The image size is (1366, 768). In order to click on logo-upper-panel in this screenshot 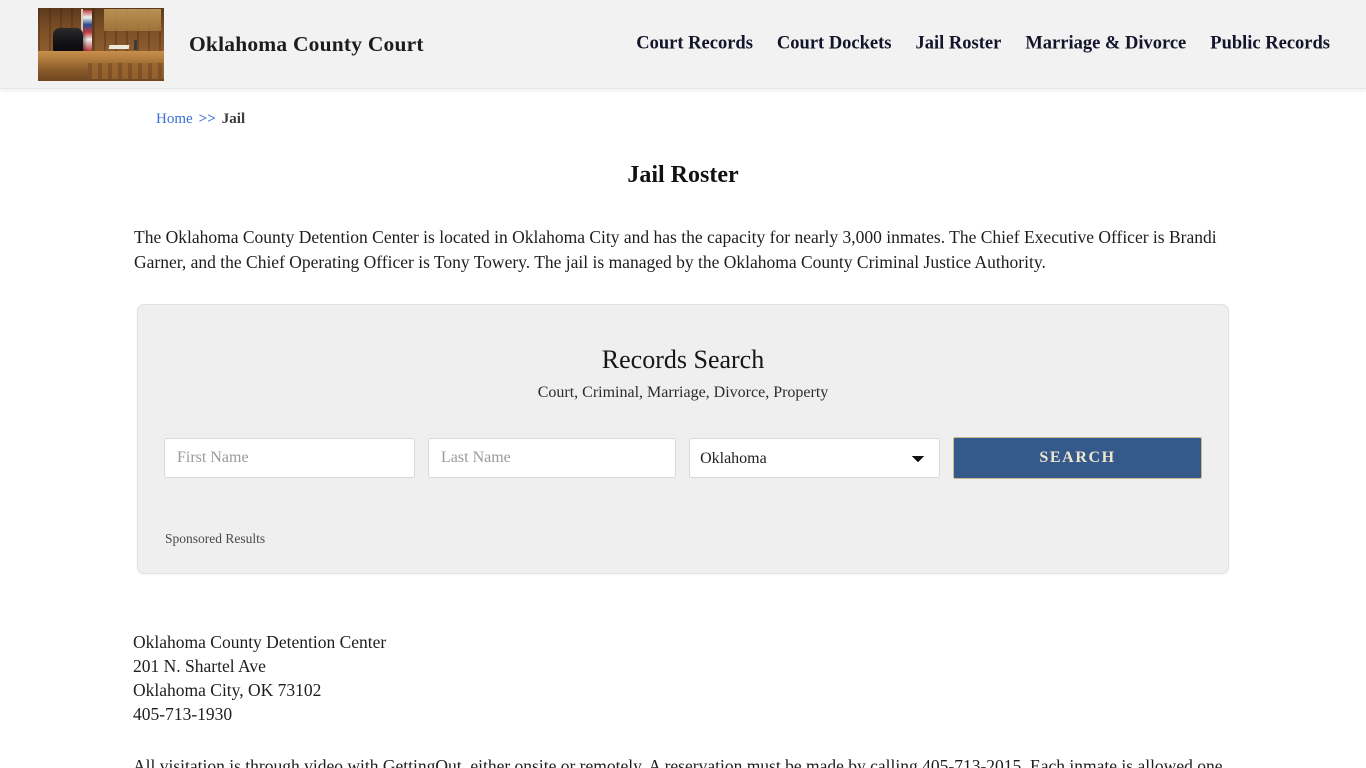, I will do `click(132, 19)`.